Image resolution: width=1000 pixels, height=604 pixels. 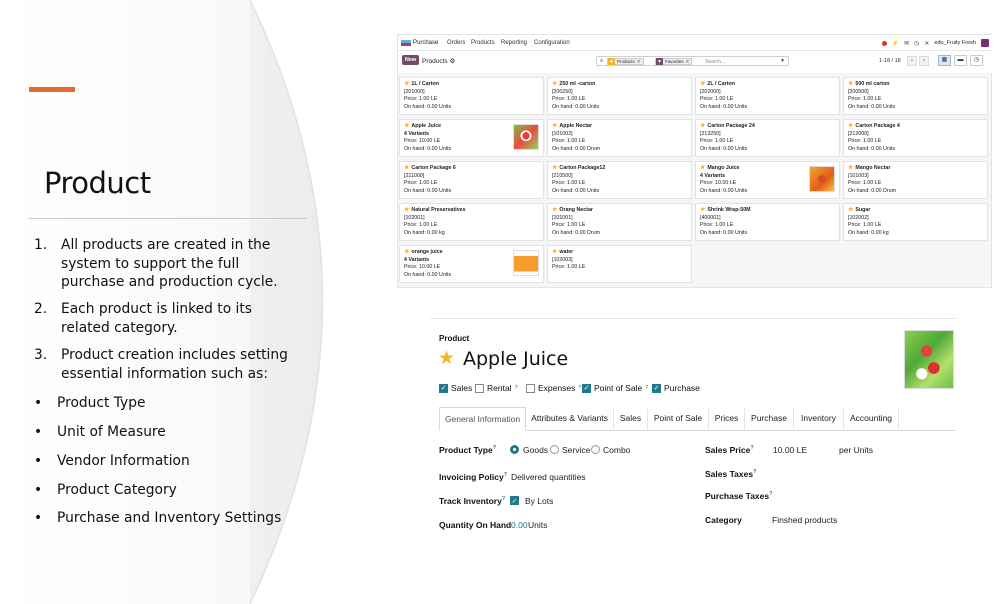 What do you see at coordinates (929, 359) in the screenshot?
I see `product-image` at bounding box center [929, 359].